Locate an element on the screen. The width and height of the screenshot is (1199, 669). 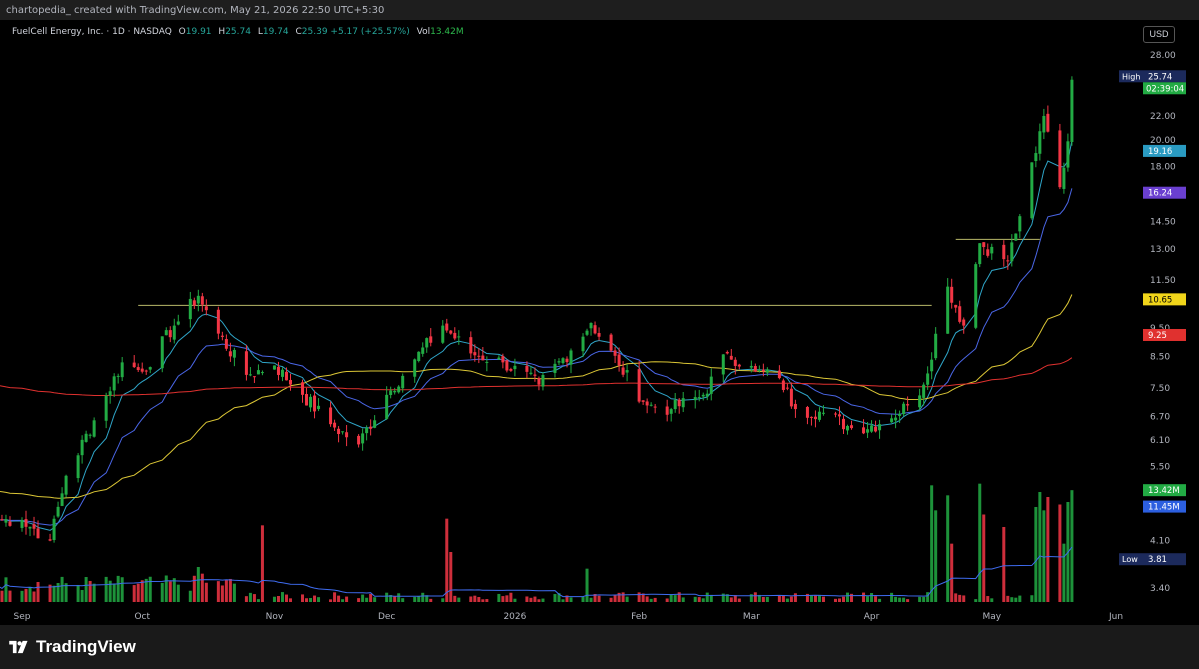
x-tick-label: Dec is located at coordinates (386, 617).